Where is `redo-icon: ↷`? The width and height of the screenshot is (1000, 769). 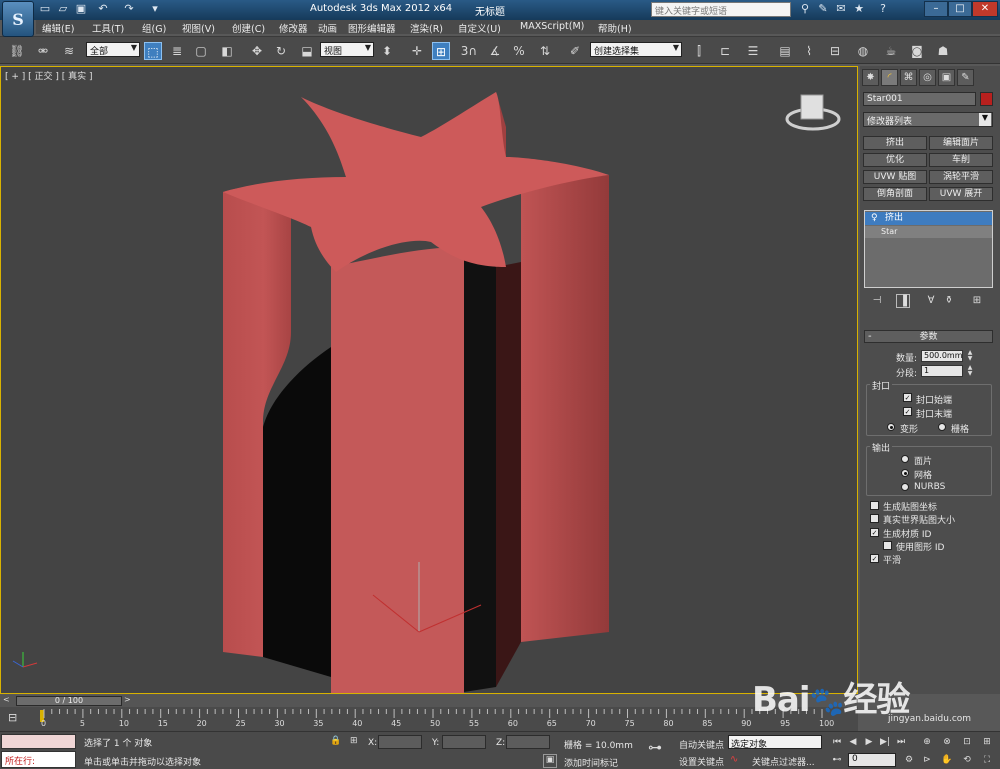 redo-icon: ↷ is located at coordinates (129, 9).